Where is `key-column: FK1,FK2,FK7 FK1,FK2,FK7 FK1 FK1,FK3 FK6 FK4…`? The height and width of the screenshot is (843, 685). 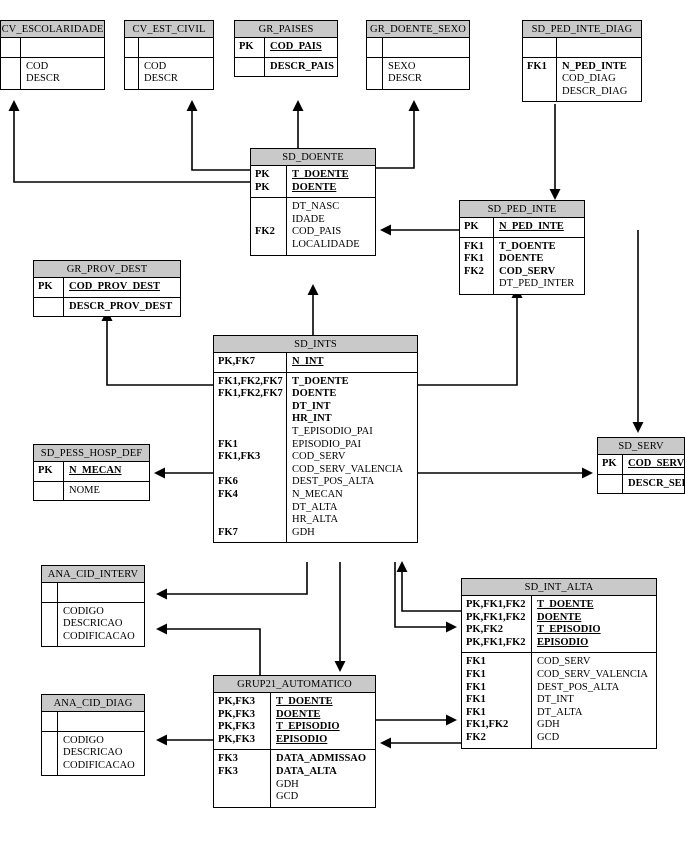 key-column: FK1,FK2,FK7 FK1,FK2,FK7 FK1 FK1,FK3 FK6 FK4… is located at coordinates (250, 457).